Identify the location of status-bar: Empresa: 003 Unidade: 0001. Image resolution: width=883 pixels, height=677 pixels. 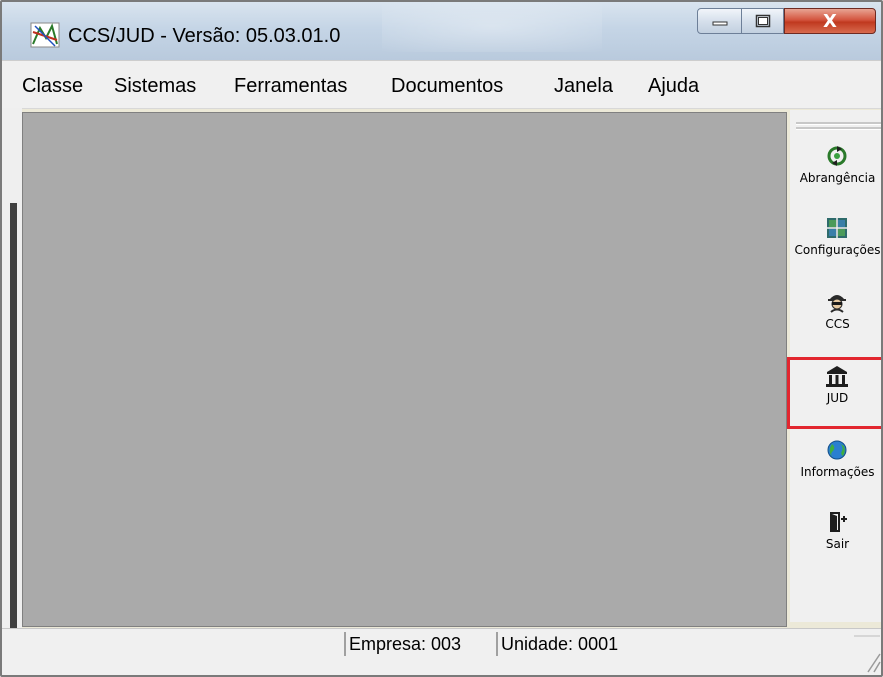
(441, 651).